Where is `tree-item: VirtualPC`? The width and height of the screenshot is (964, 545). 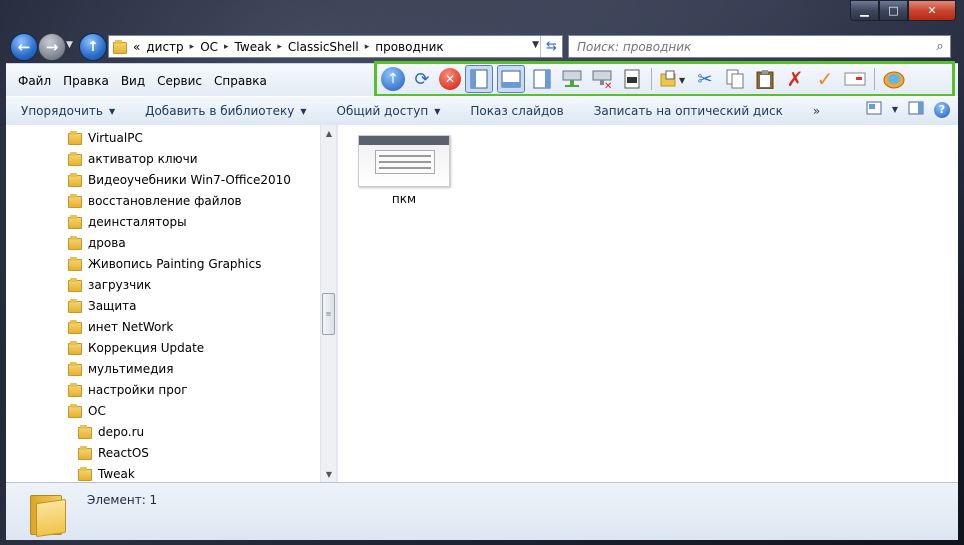 tree-item: VirtualPC is located at coordinates (105, 137).